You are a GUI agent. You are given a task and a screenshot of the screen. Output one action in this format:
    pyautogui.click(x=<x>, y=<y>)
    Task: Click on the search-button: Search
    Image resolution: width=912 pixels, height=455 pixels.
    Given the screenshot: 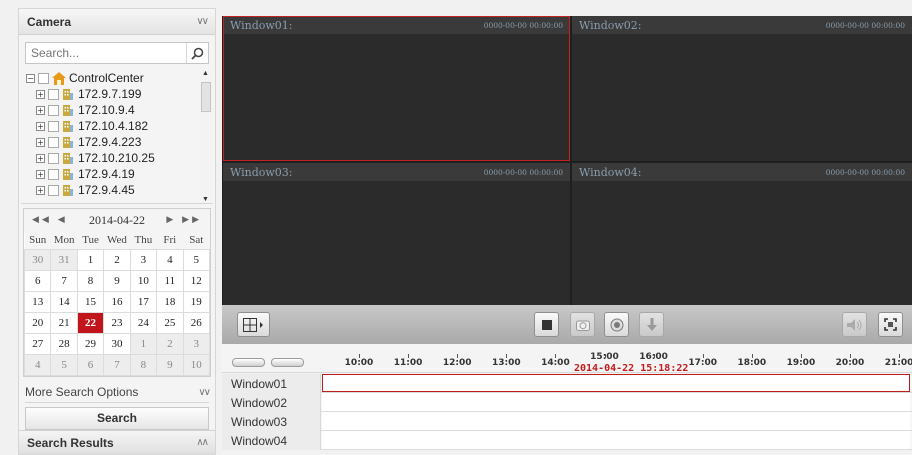 What is the action you would take?
    pyautogui.click(x=117, y=418)
    